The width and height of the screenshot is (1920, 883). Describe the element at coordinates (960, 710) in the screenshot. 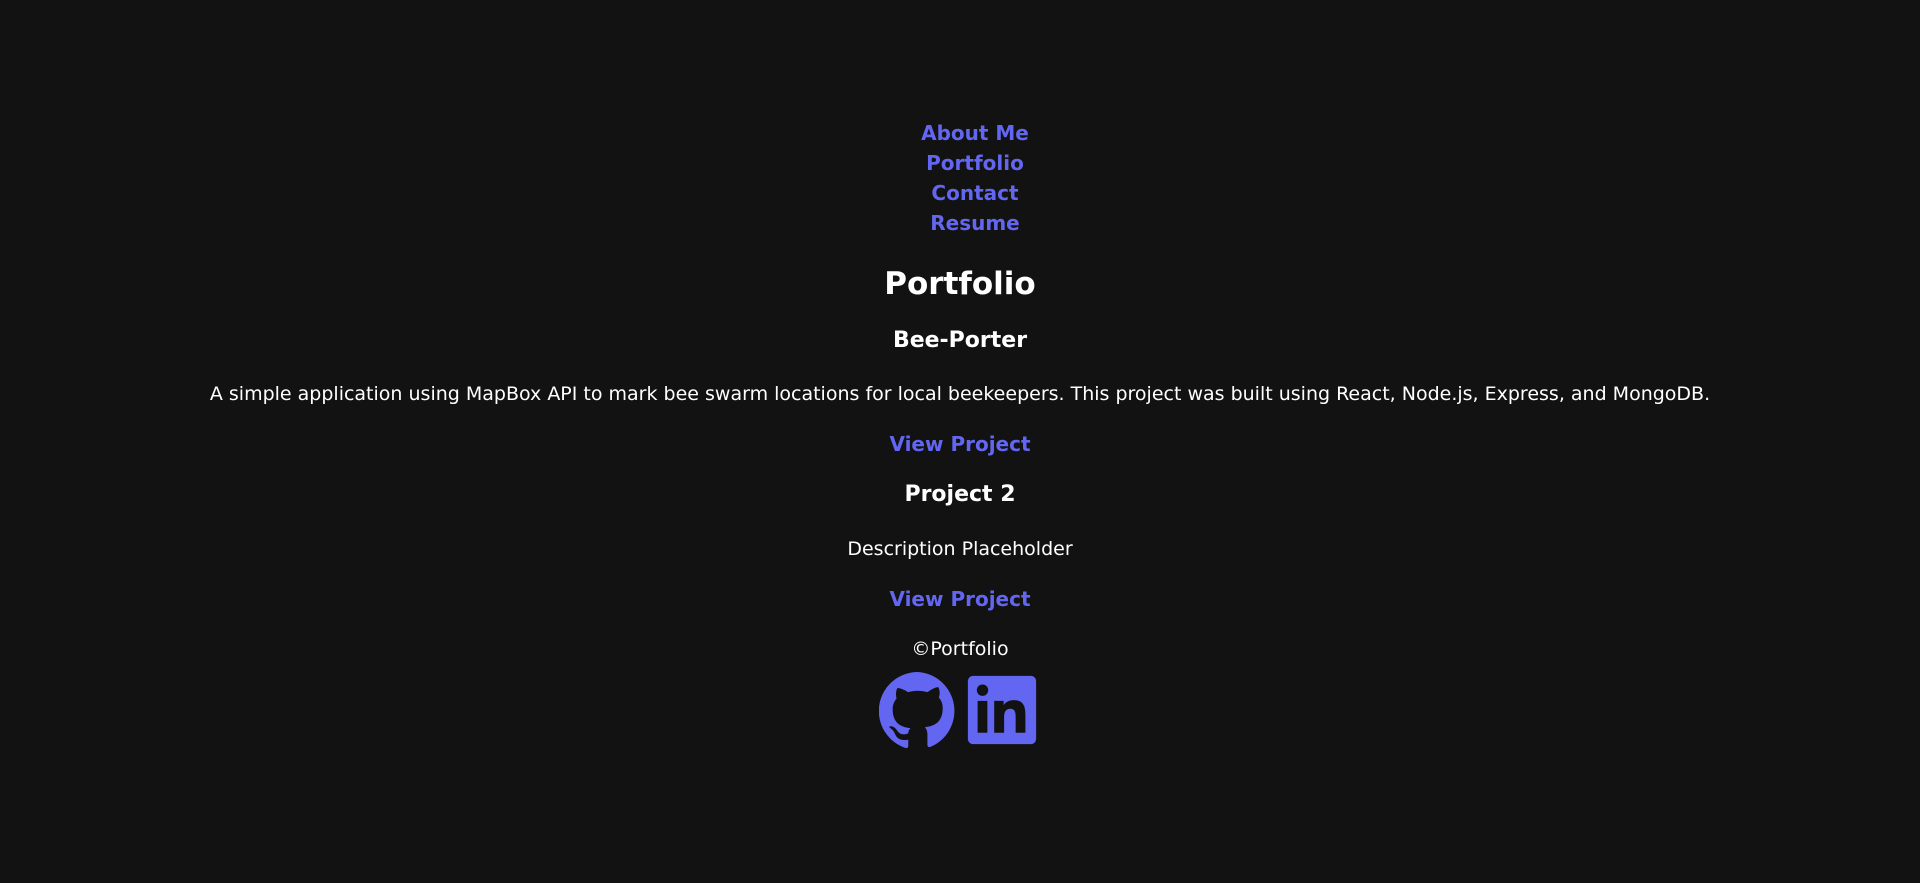

I see `social-links` at that location.